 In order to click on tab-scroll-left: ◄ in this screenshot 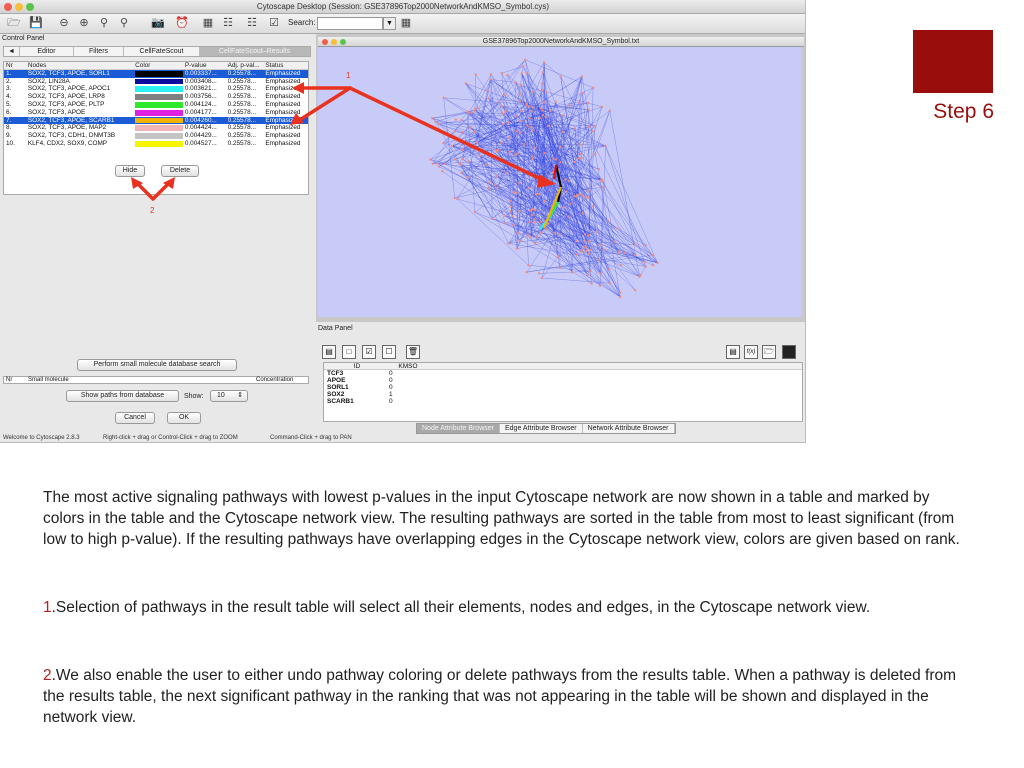, I will do `click(12, 51)`.